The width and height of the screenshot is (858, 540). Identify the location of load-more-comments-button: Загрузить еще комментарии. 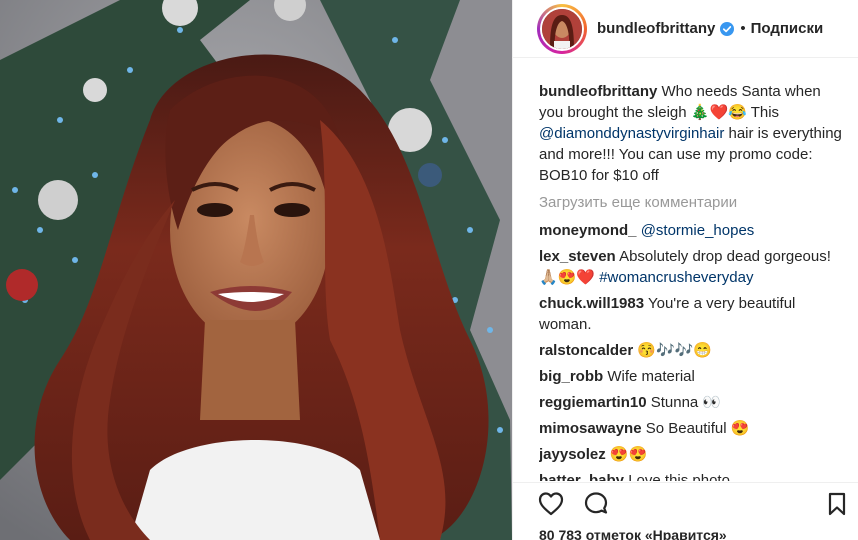
(691, 202).